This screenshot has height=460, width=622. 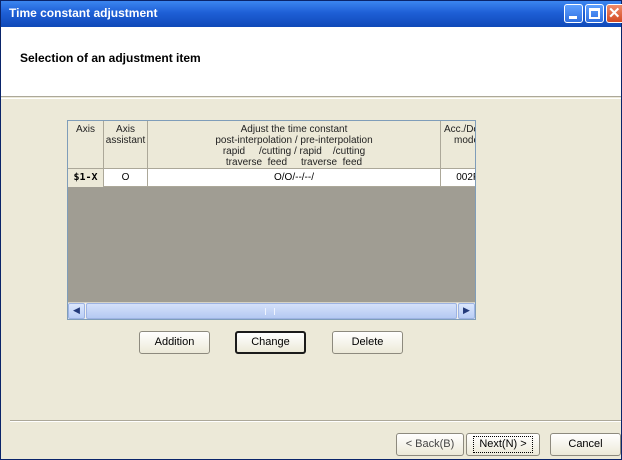 What do you see at coordinates (294, 178) in the screenshot?
I see `cell-adjust-time-constant: O/O/--/--/` at bounding box center [294, 178].